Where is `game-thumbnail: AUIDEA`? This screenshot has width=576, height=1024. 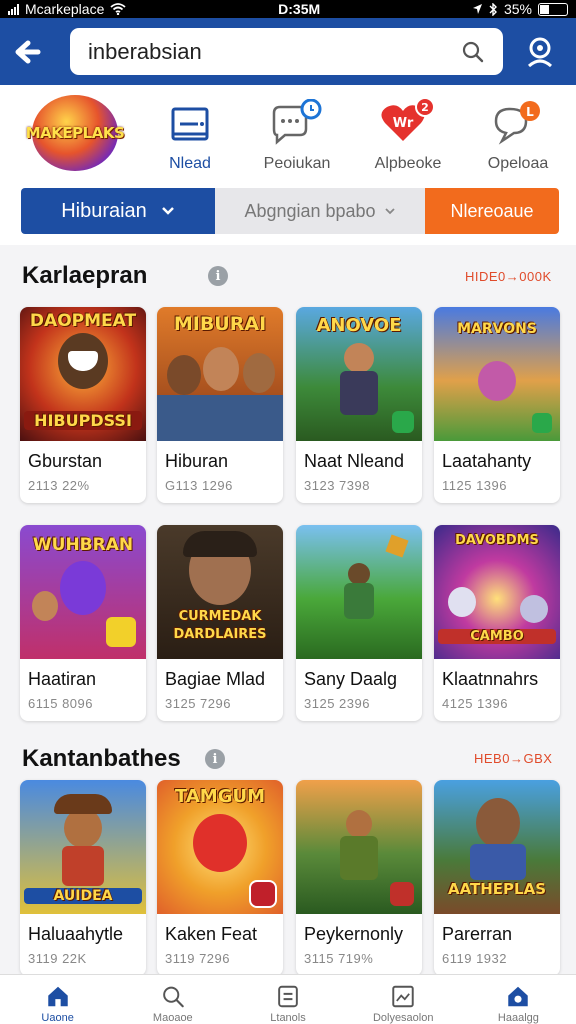
game-thumbnail: AUIDEA is located at coordinates (83, 847).